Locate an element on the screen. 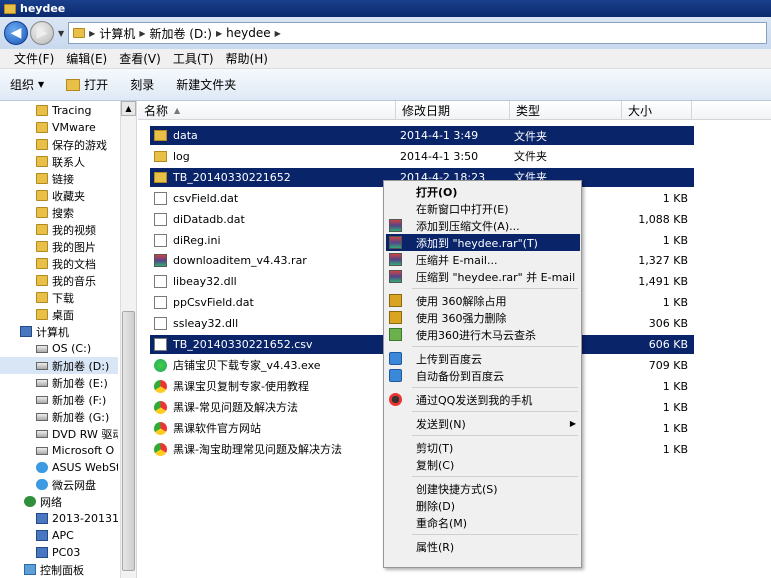  file-row: log 2014-4-1 3:50 文件夹 is located at coordinates (422, 156).